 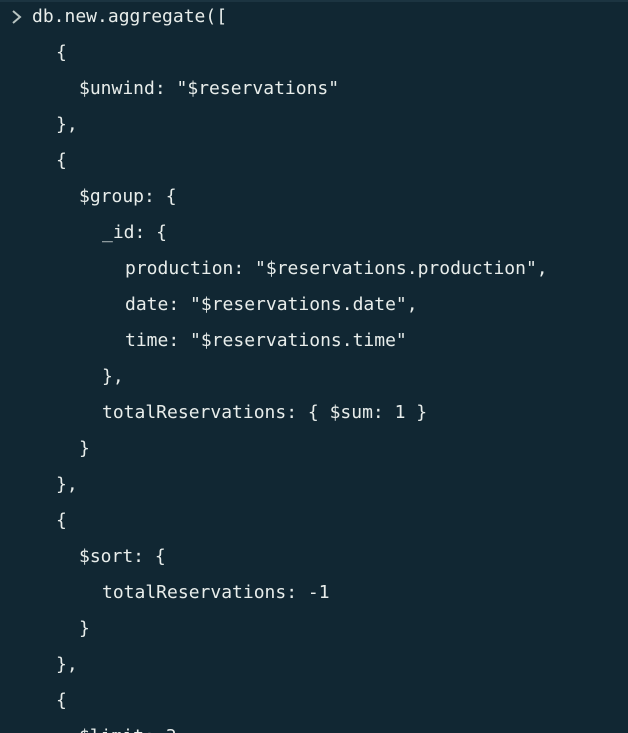 I want to click on code-line: $sort: {, so click(x=122, y=556).